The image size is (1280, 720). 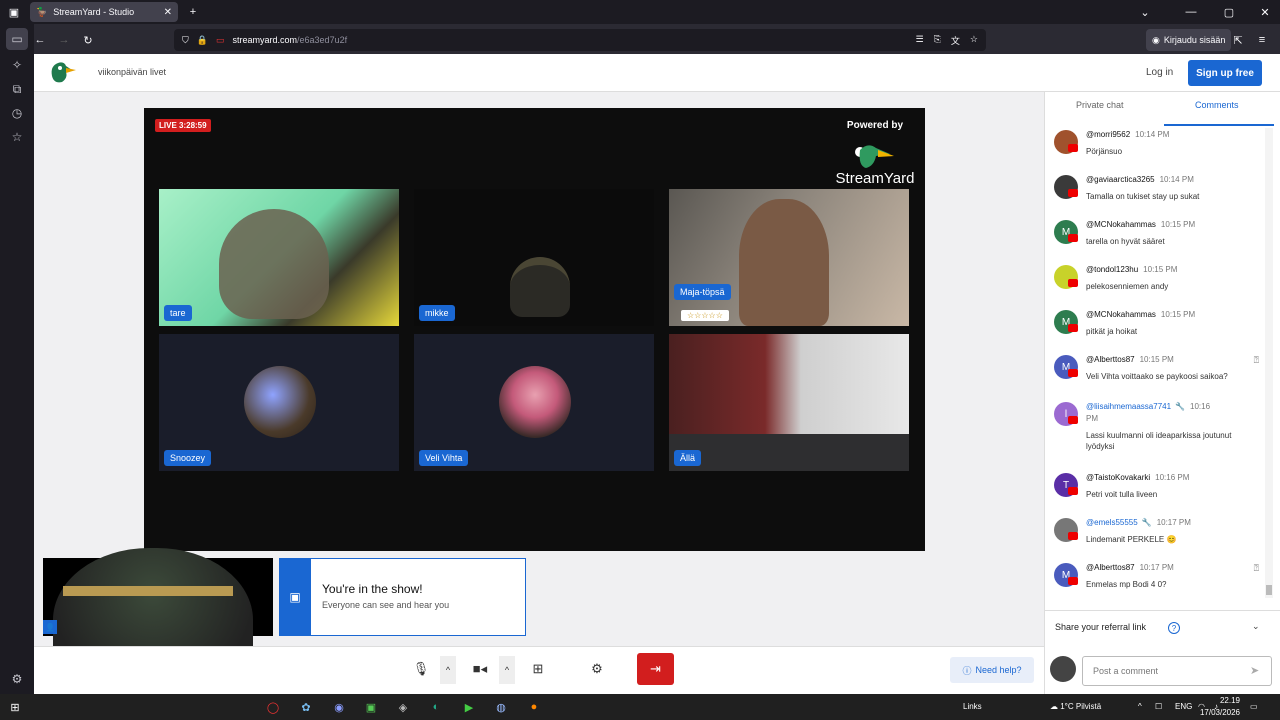 I want to click on clock-time: 22.19, so click(x=1220, y=700).